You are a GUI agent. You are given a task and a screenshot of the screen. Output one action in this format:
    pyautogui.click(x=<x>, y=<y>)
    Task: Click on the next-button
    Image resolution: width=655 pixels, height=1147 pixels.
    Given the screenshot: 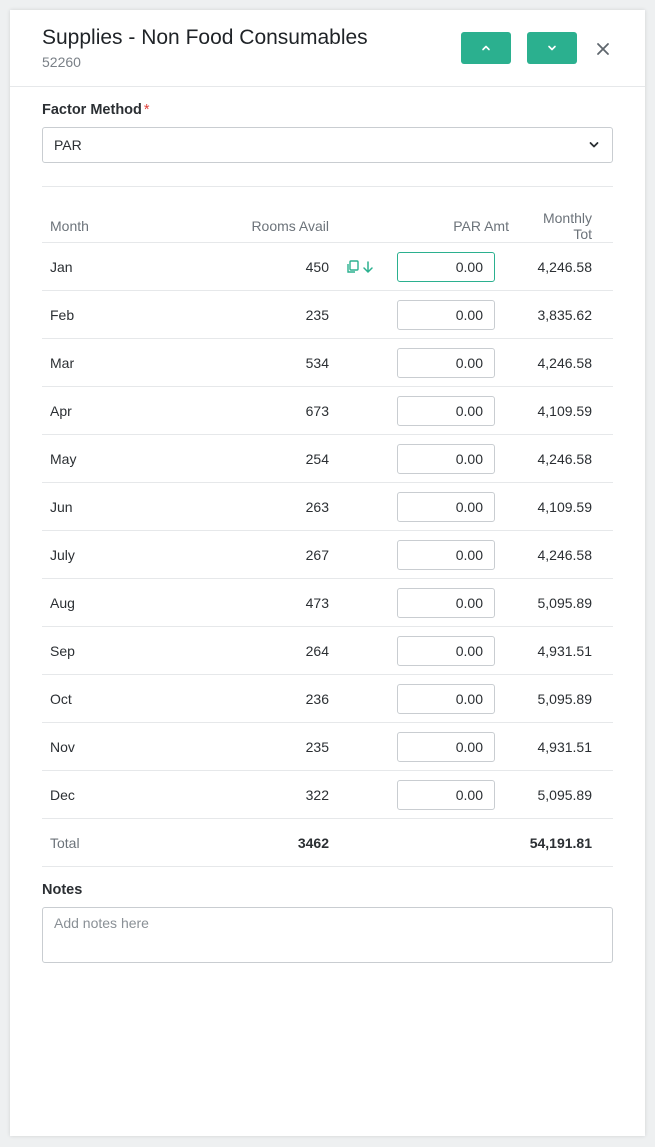 What is the action you would take?
    pyautogui.click(x=552, y=48)
    